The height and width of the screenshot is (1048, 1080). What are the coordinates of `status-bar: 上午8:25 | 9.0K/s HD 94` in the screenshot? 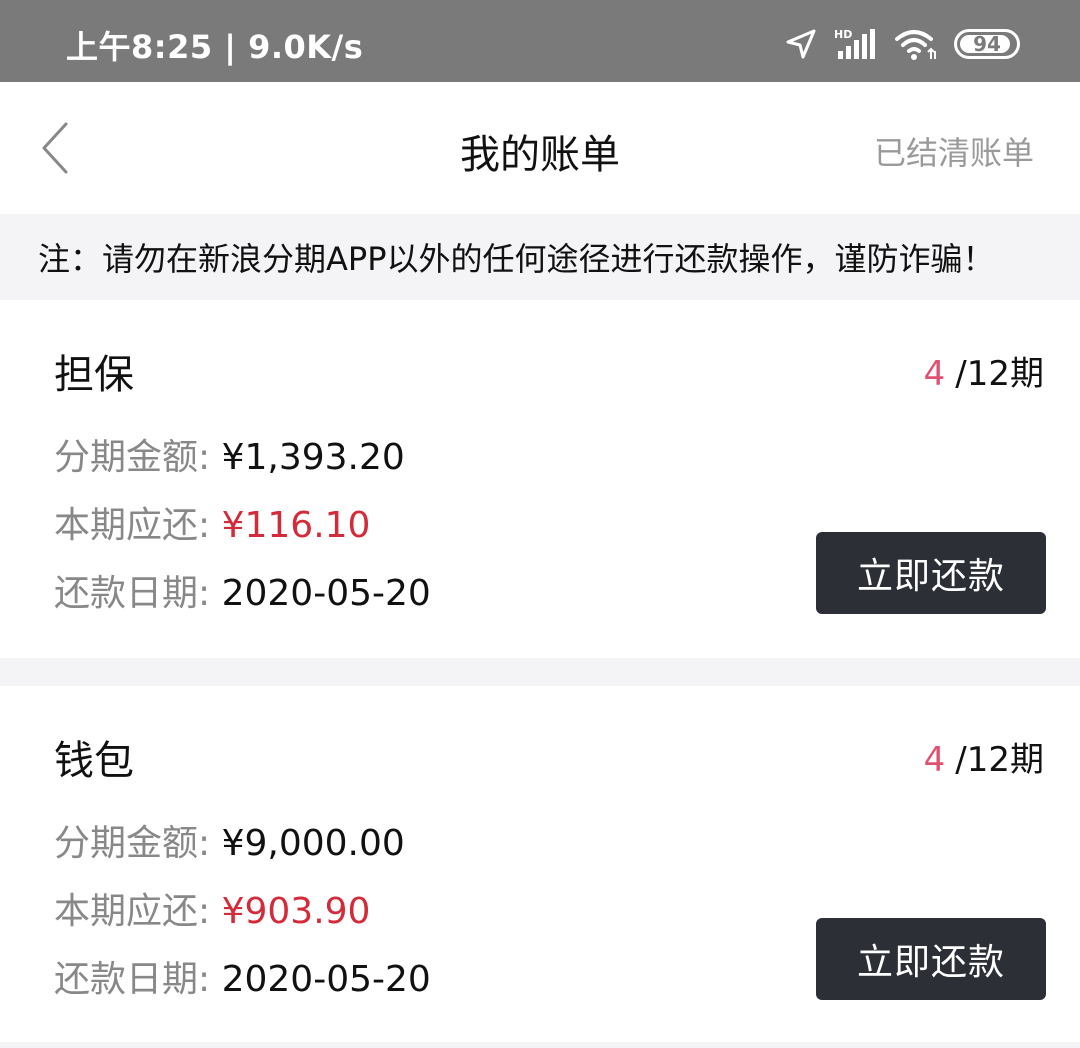 It's located at (540, 41).